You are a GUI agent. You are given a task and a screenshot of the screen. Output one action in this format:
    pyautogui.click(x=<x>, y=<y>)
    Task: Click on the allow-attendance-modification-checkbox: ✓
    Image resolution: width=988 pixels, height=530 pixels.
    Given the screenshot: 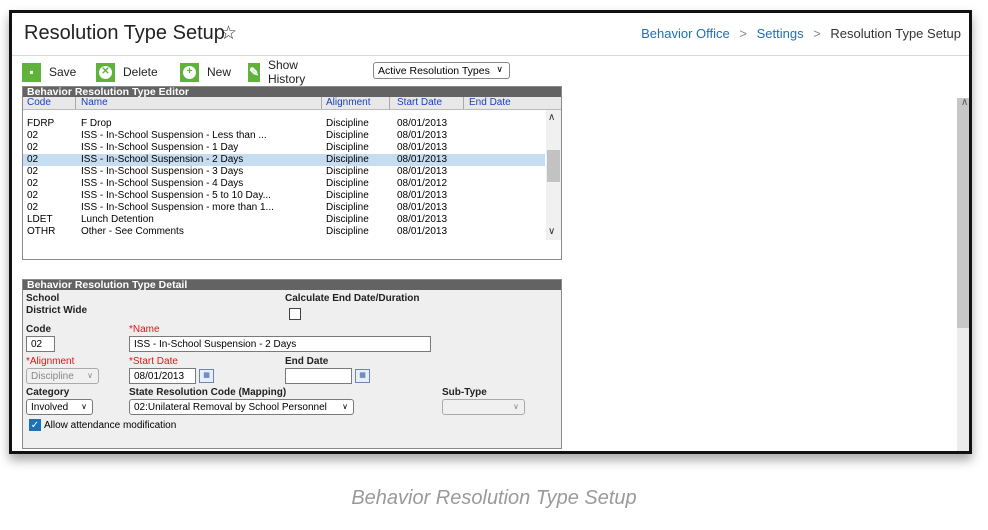 What is the action you would take?
    pyautogui.click(x=35, y=425)
    